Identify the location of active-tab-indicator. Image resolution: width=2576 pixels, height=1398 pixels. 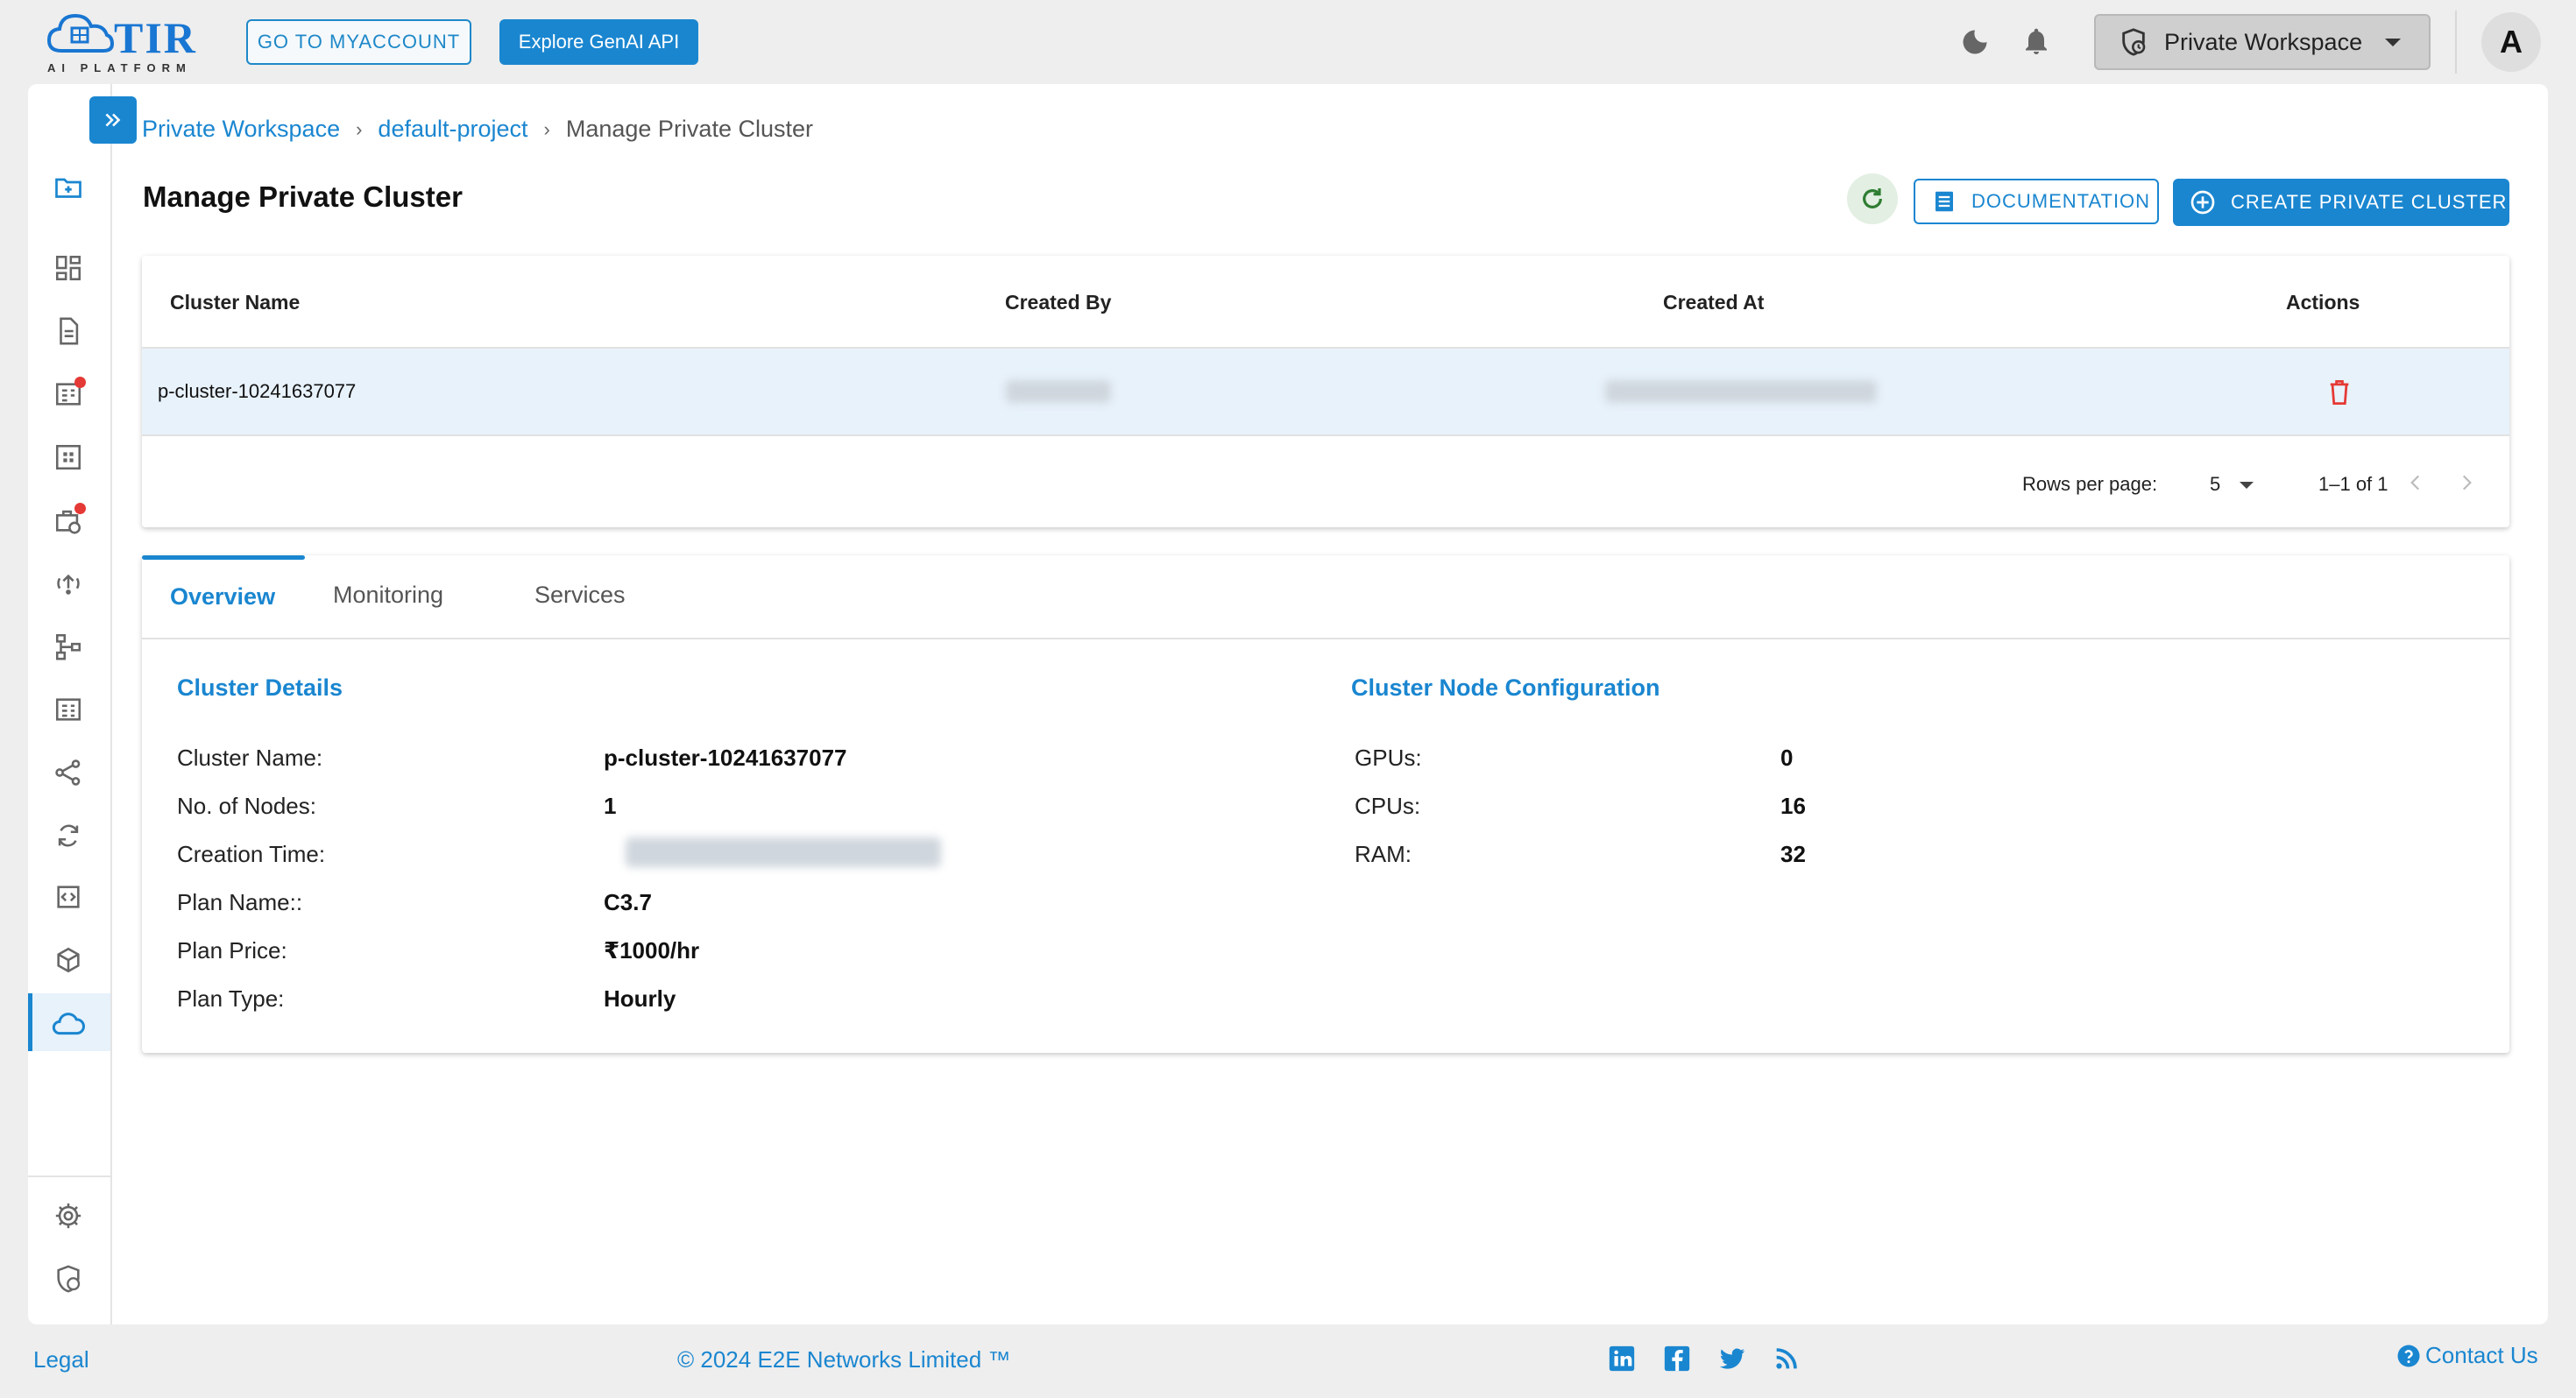
(223, 557).